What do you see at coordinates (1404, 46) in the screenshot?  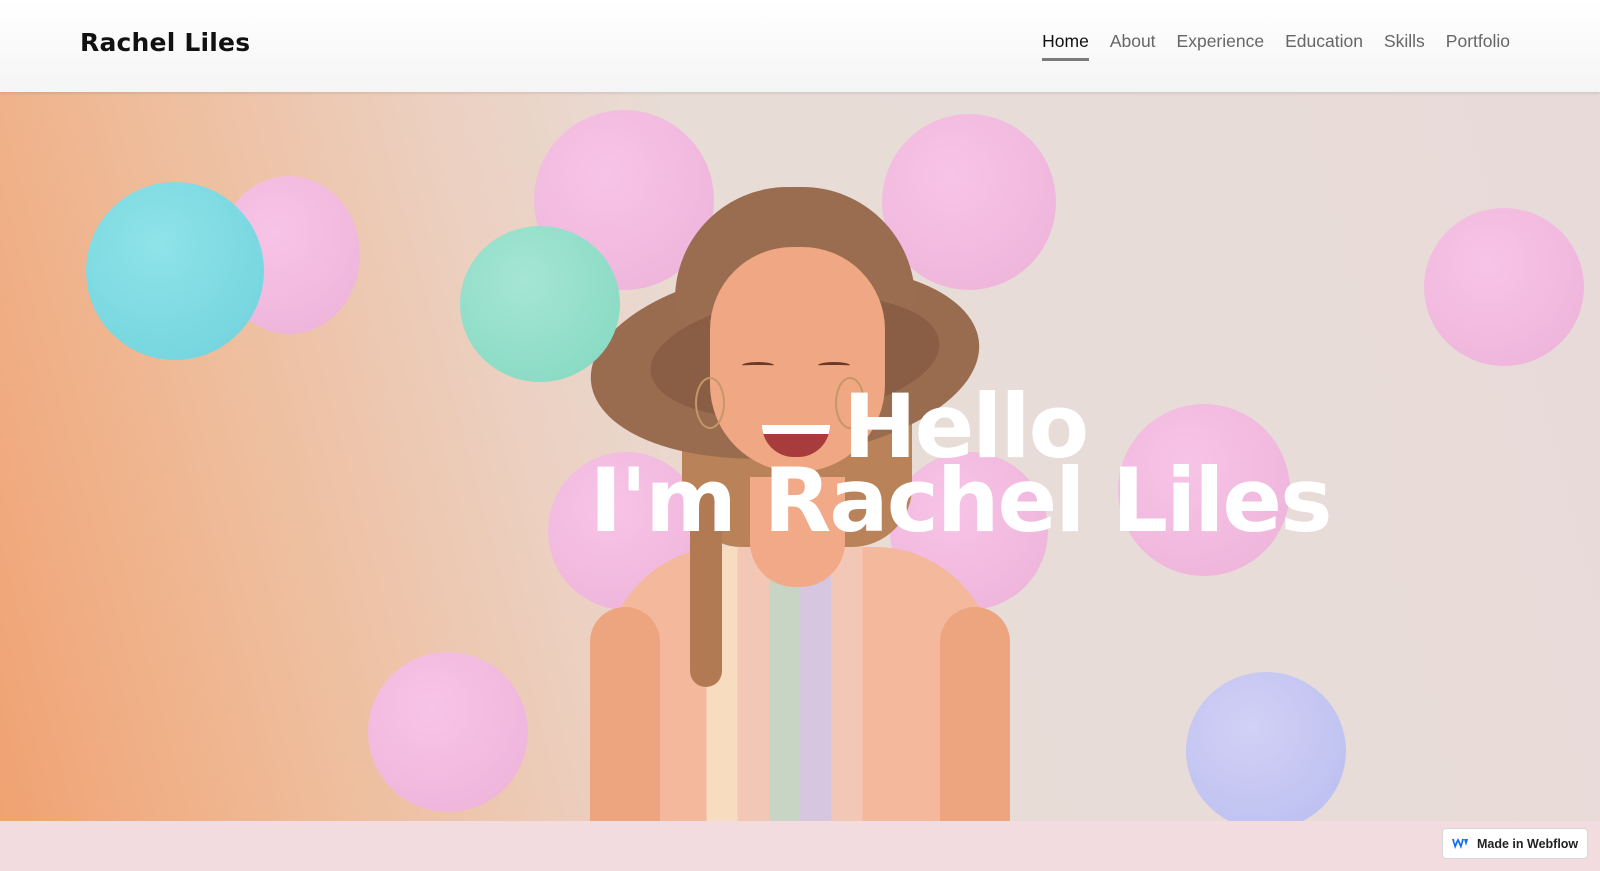 I see `nav-link-skills: Skills` at bounding box center [1404, 46].